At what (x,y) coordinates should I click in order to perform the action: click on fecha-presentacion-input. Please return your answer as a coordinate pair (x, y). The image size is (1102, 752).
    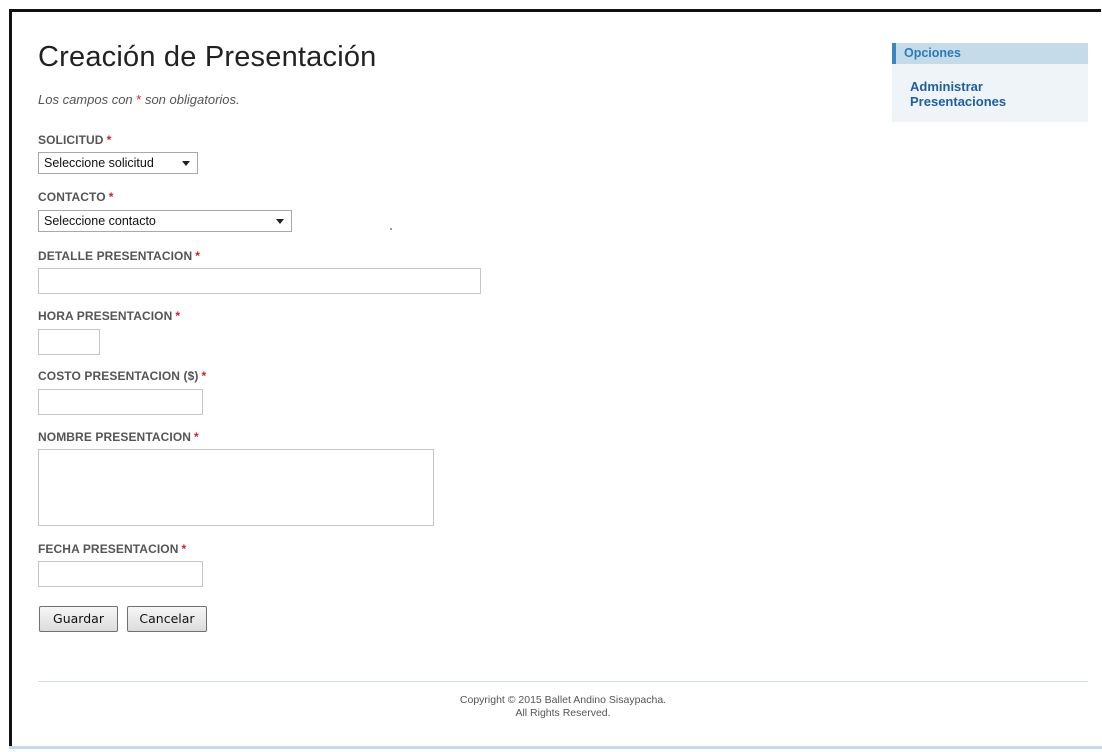
    Looking at the image, I should click on (120, 574).